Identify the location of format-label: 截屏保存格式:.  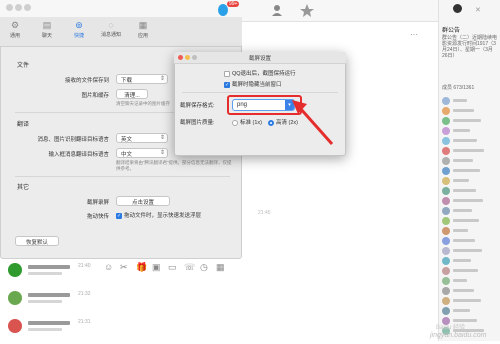
(197, 106).